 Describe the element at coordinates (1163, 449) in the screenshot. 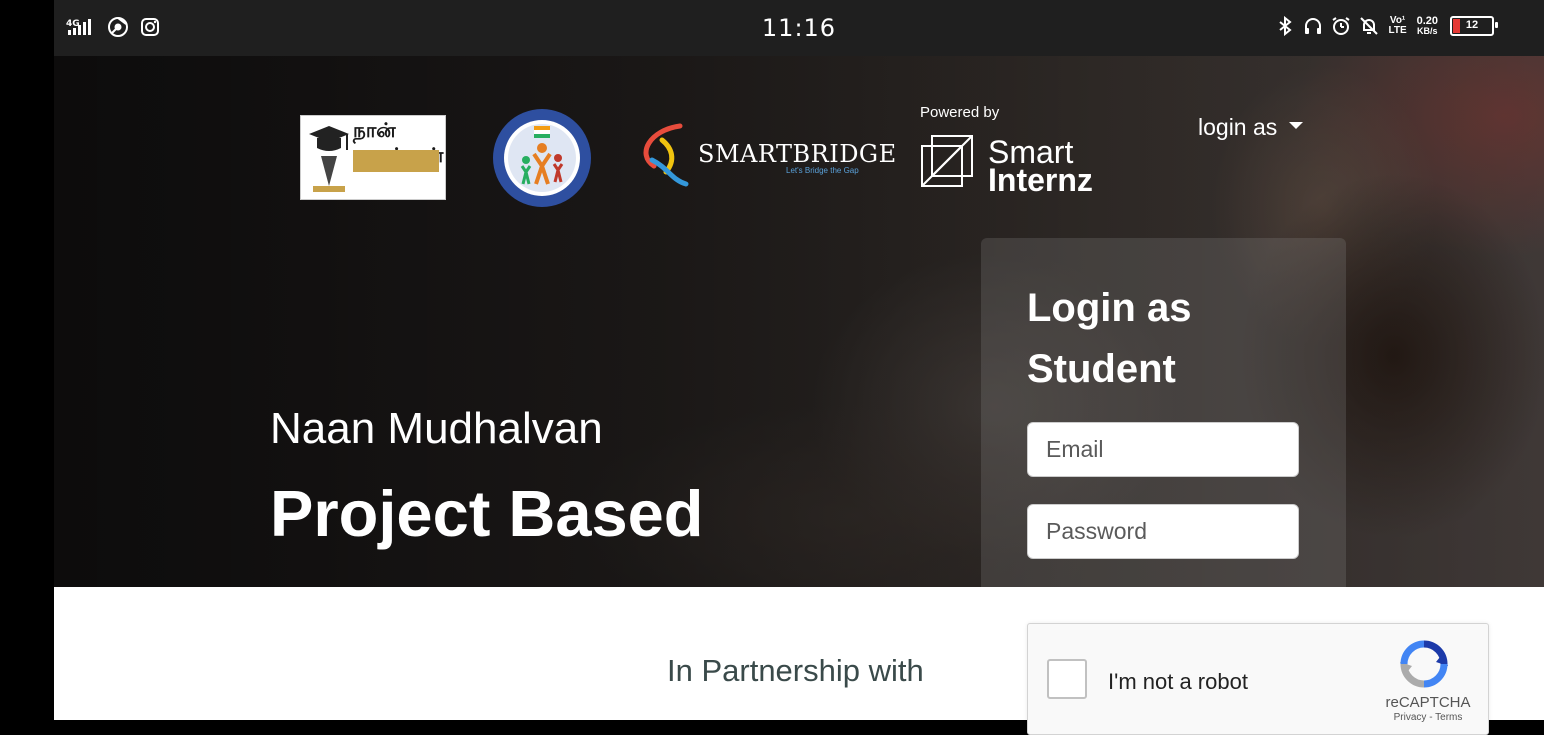

I see `email-input` at that location.